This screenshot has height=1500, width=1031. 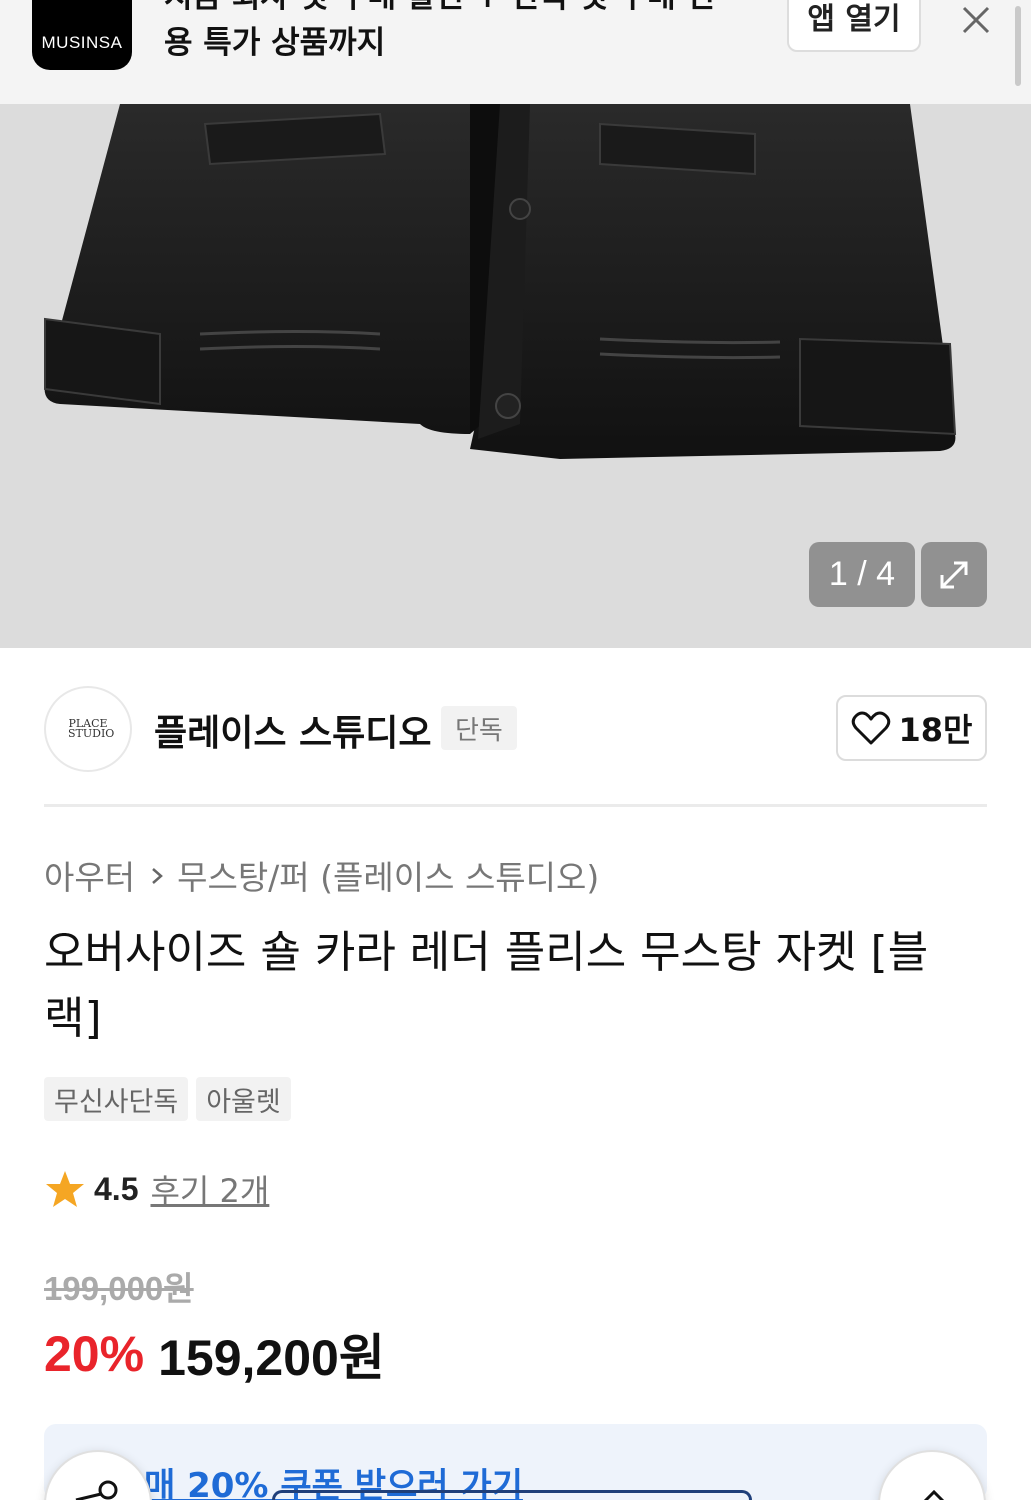 I want to click on rating-row: 4.5 후기 2개, so click(x=156, y=1189).